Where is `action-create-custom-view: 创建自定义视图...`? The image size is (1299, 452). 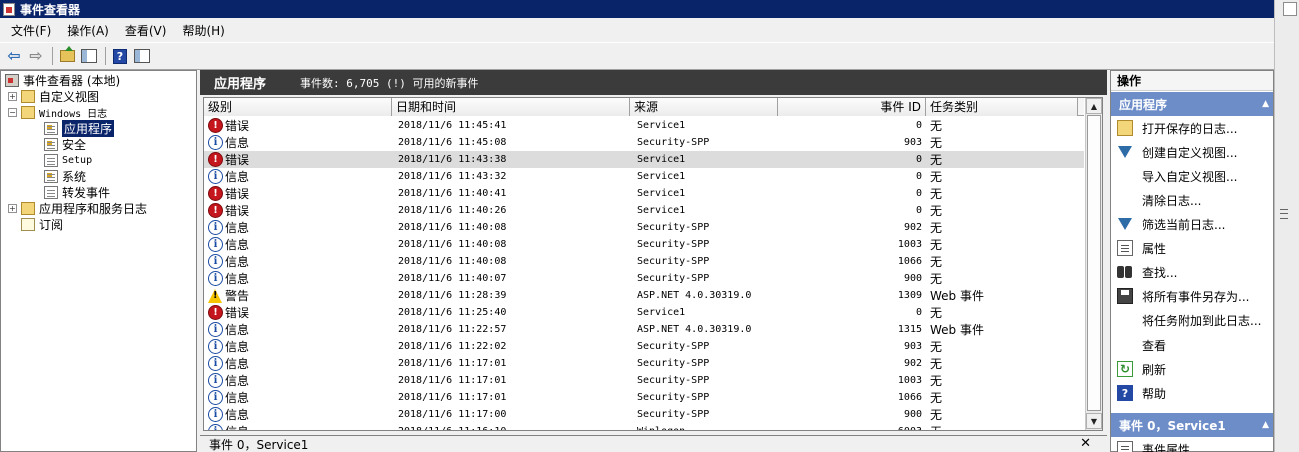 action-create-custom-view: 创建自定义视图... is located at coordinates (1192, 152).